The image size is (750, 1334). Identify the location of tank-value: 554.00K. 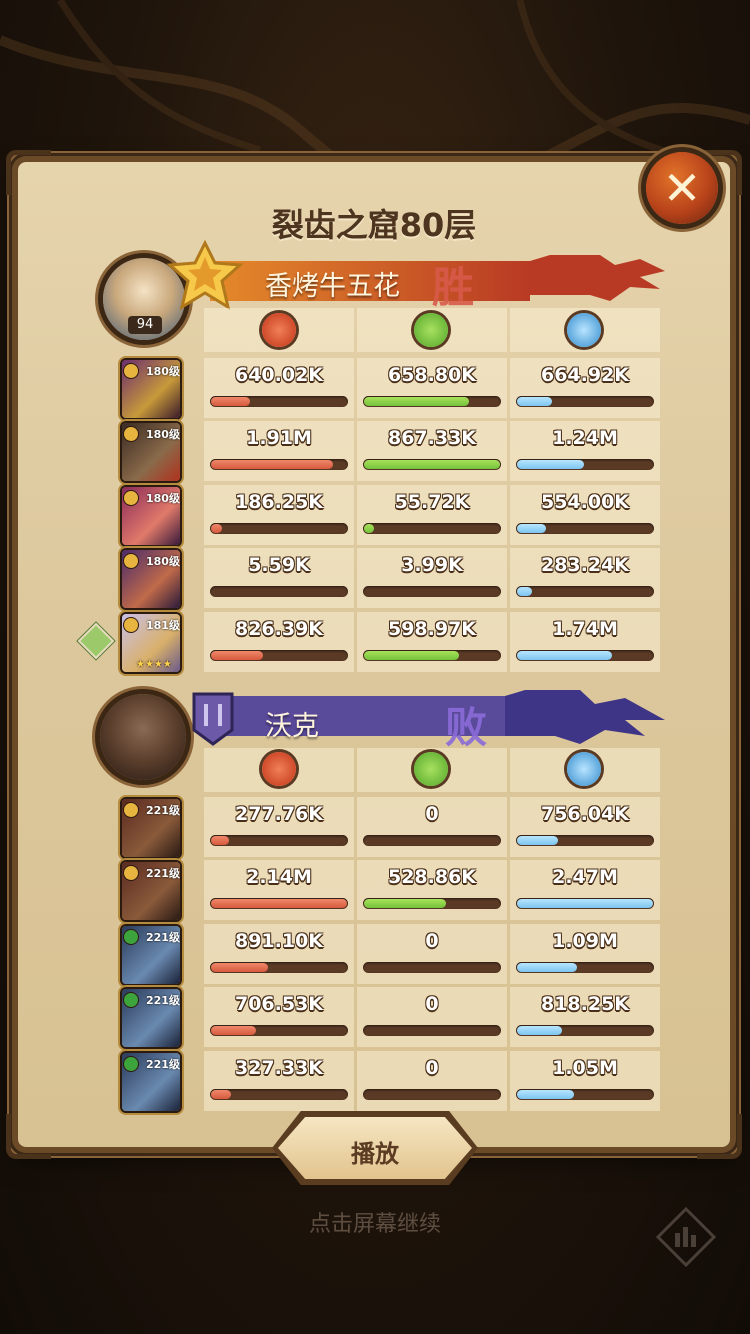
(585, 501).